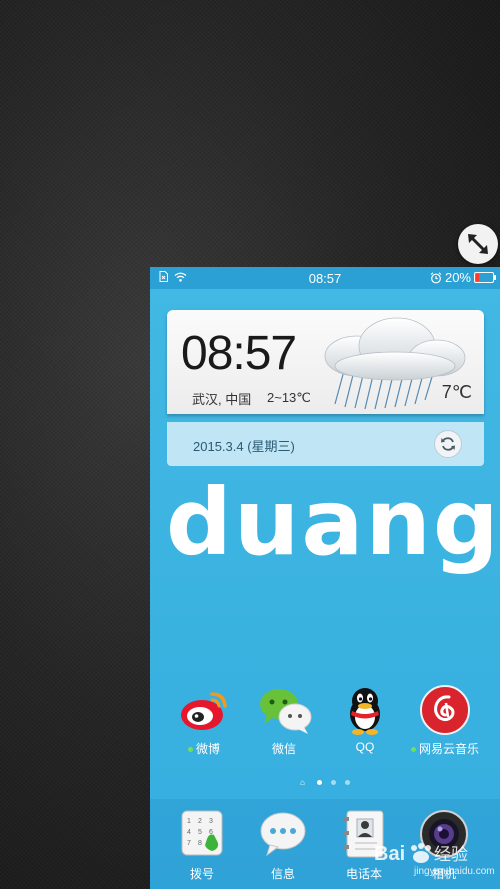  Describe the element at coordinates (325, 782) in the screenshot. I see `page-indicator: ⌂` at that location.